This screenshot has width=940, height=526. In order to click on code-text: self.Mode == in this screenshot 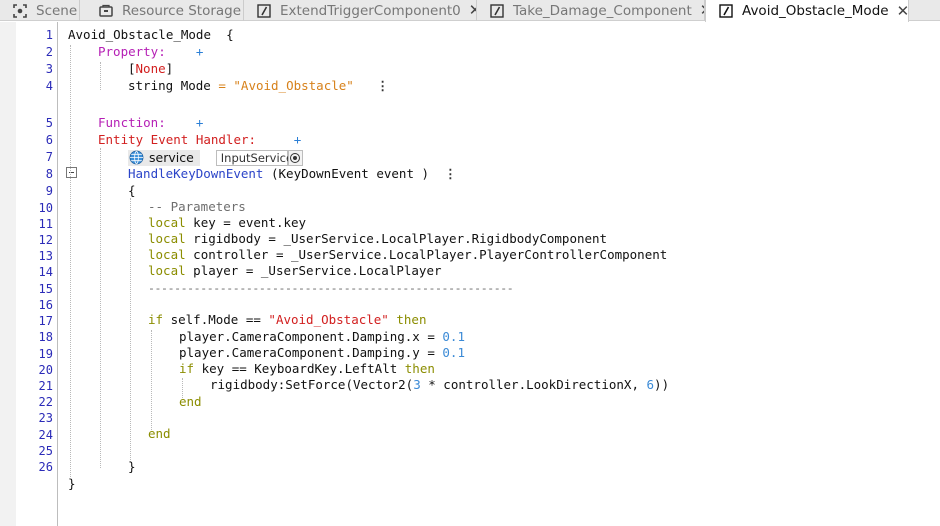, I will do `click(216, 319)`.